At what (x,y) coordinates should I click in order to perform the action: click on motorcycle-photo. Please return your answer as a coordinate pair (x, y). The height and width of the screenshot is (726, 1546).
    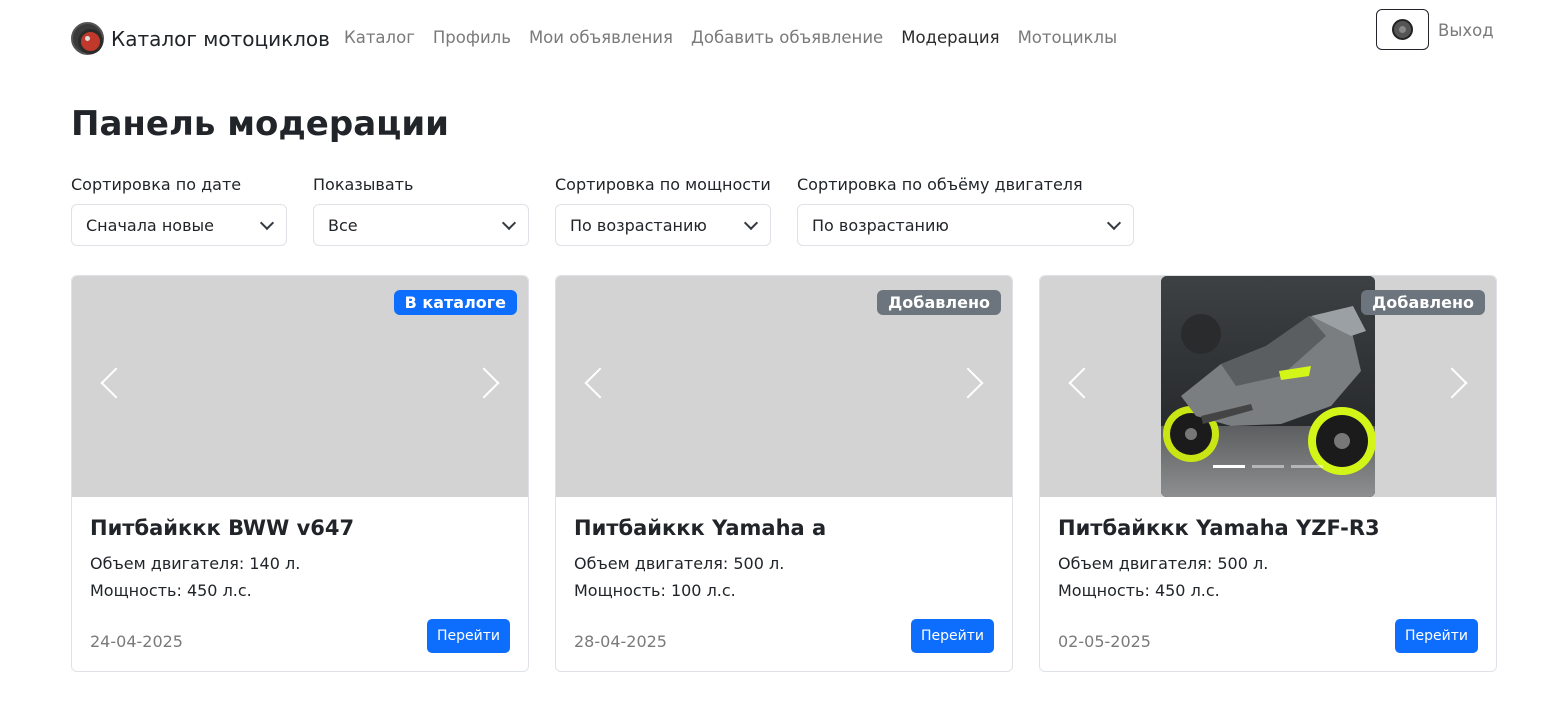
    Looking at the image, I should click on (1268, 386).